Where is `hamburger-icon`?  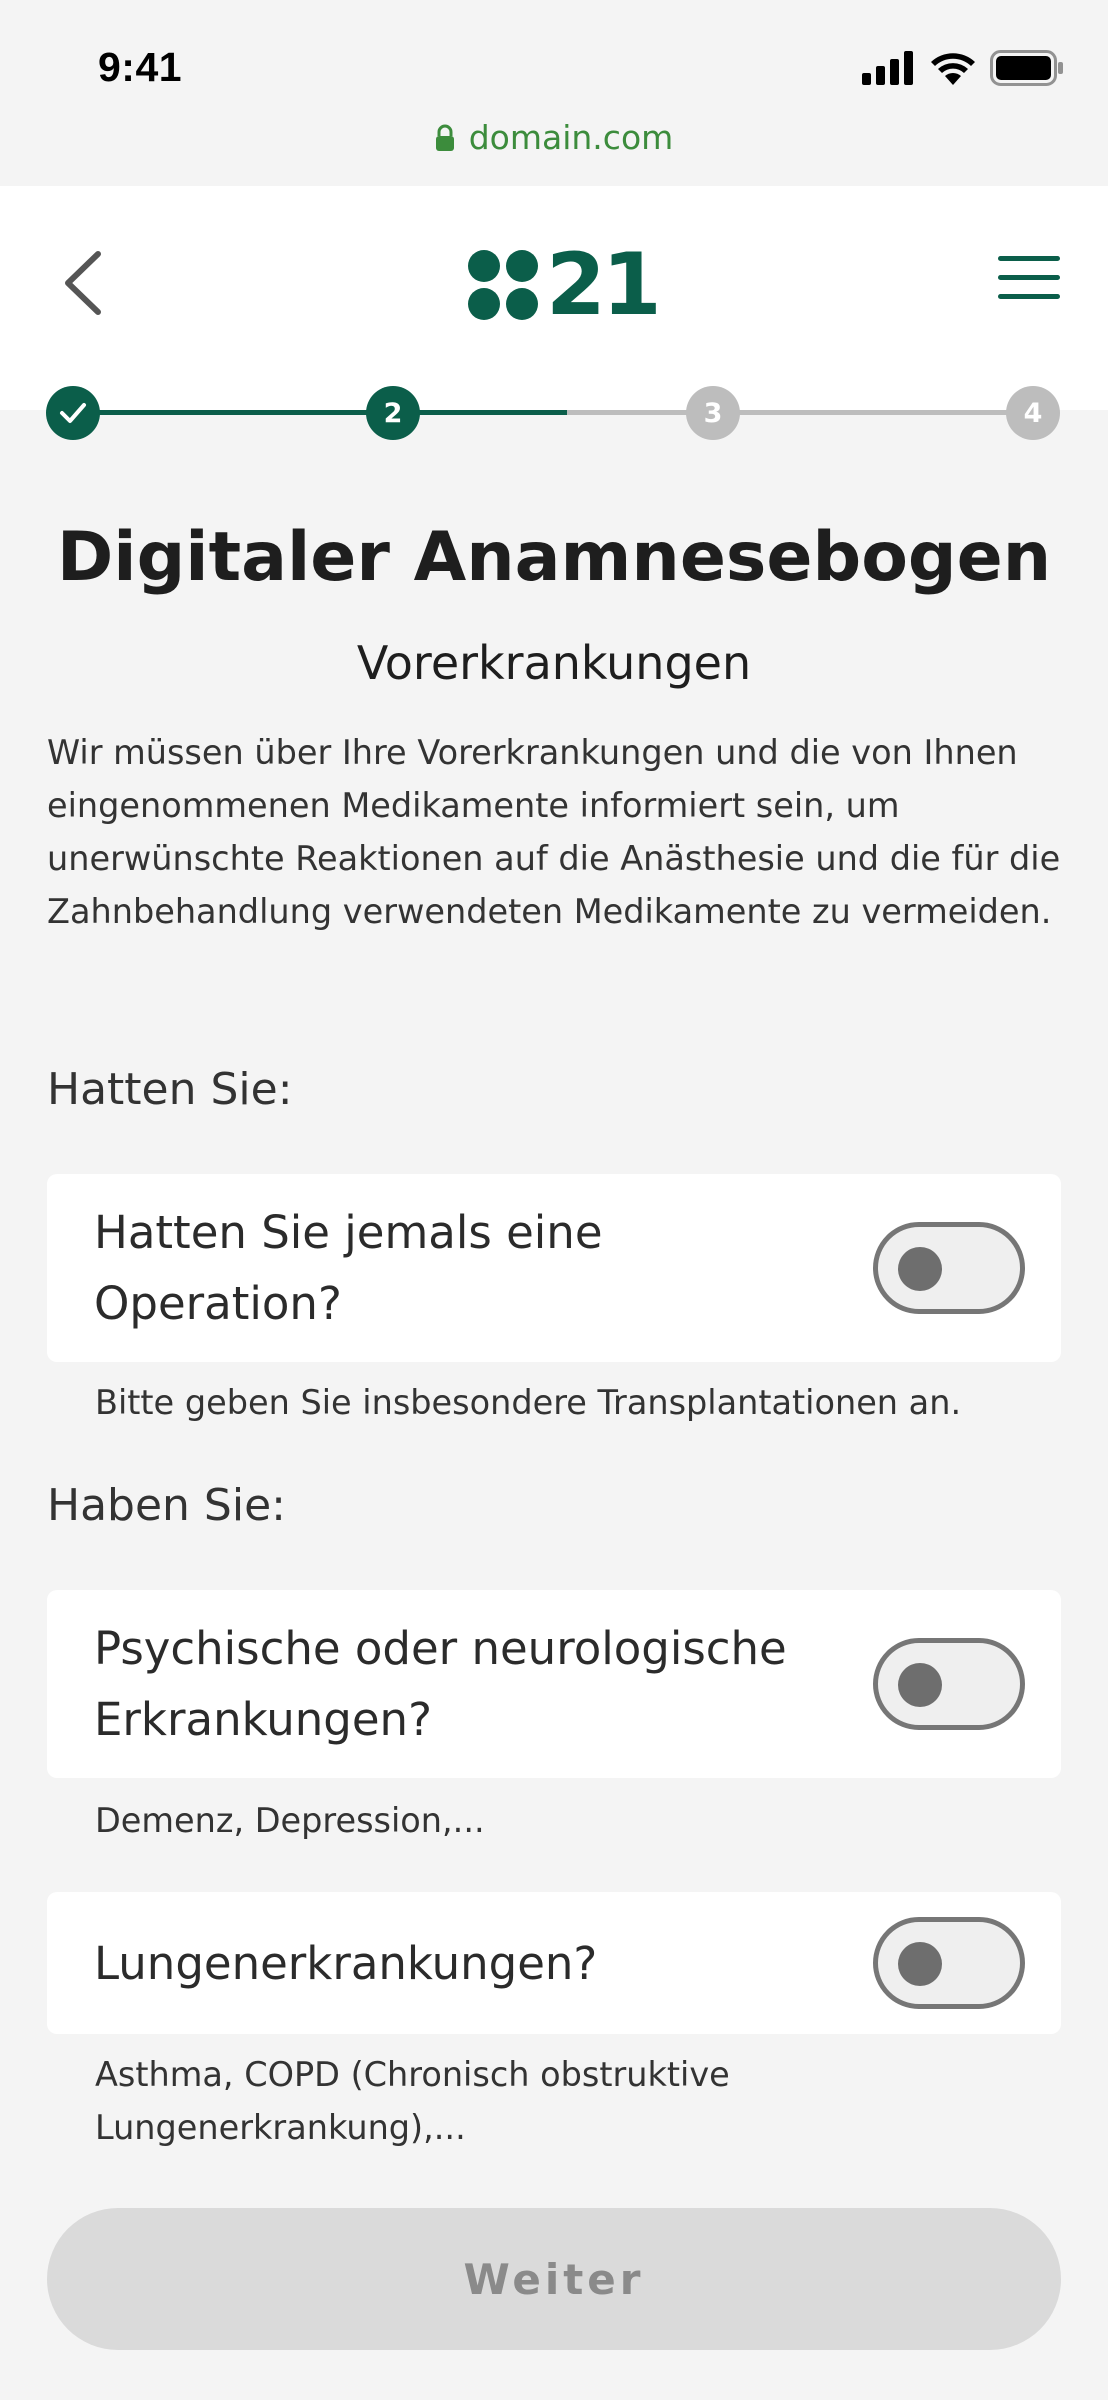 hamburger-icon is located at coordinates (1029, 277).